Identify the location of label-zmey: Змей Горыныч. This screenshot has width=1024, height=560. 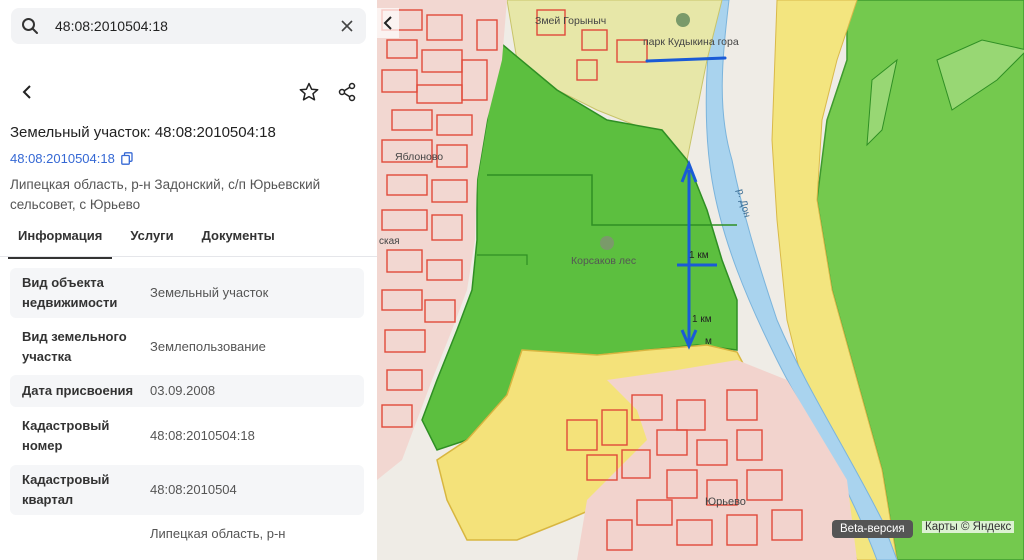
(570, 21).